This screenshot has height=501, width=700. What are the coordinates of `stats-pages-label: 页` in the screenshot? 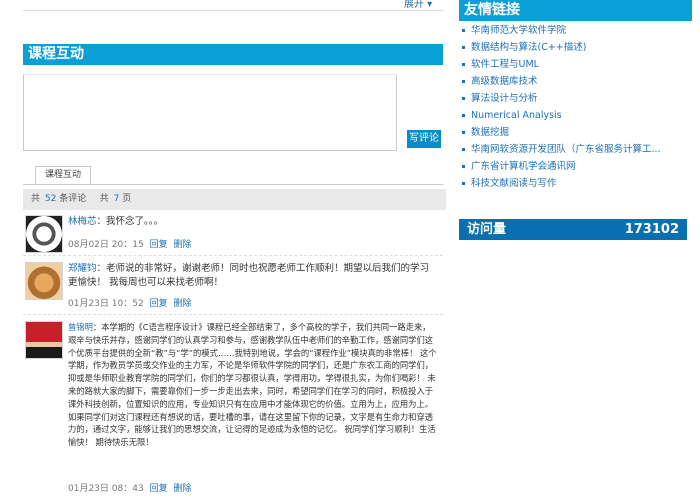 It's located at (127, 199).